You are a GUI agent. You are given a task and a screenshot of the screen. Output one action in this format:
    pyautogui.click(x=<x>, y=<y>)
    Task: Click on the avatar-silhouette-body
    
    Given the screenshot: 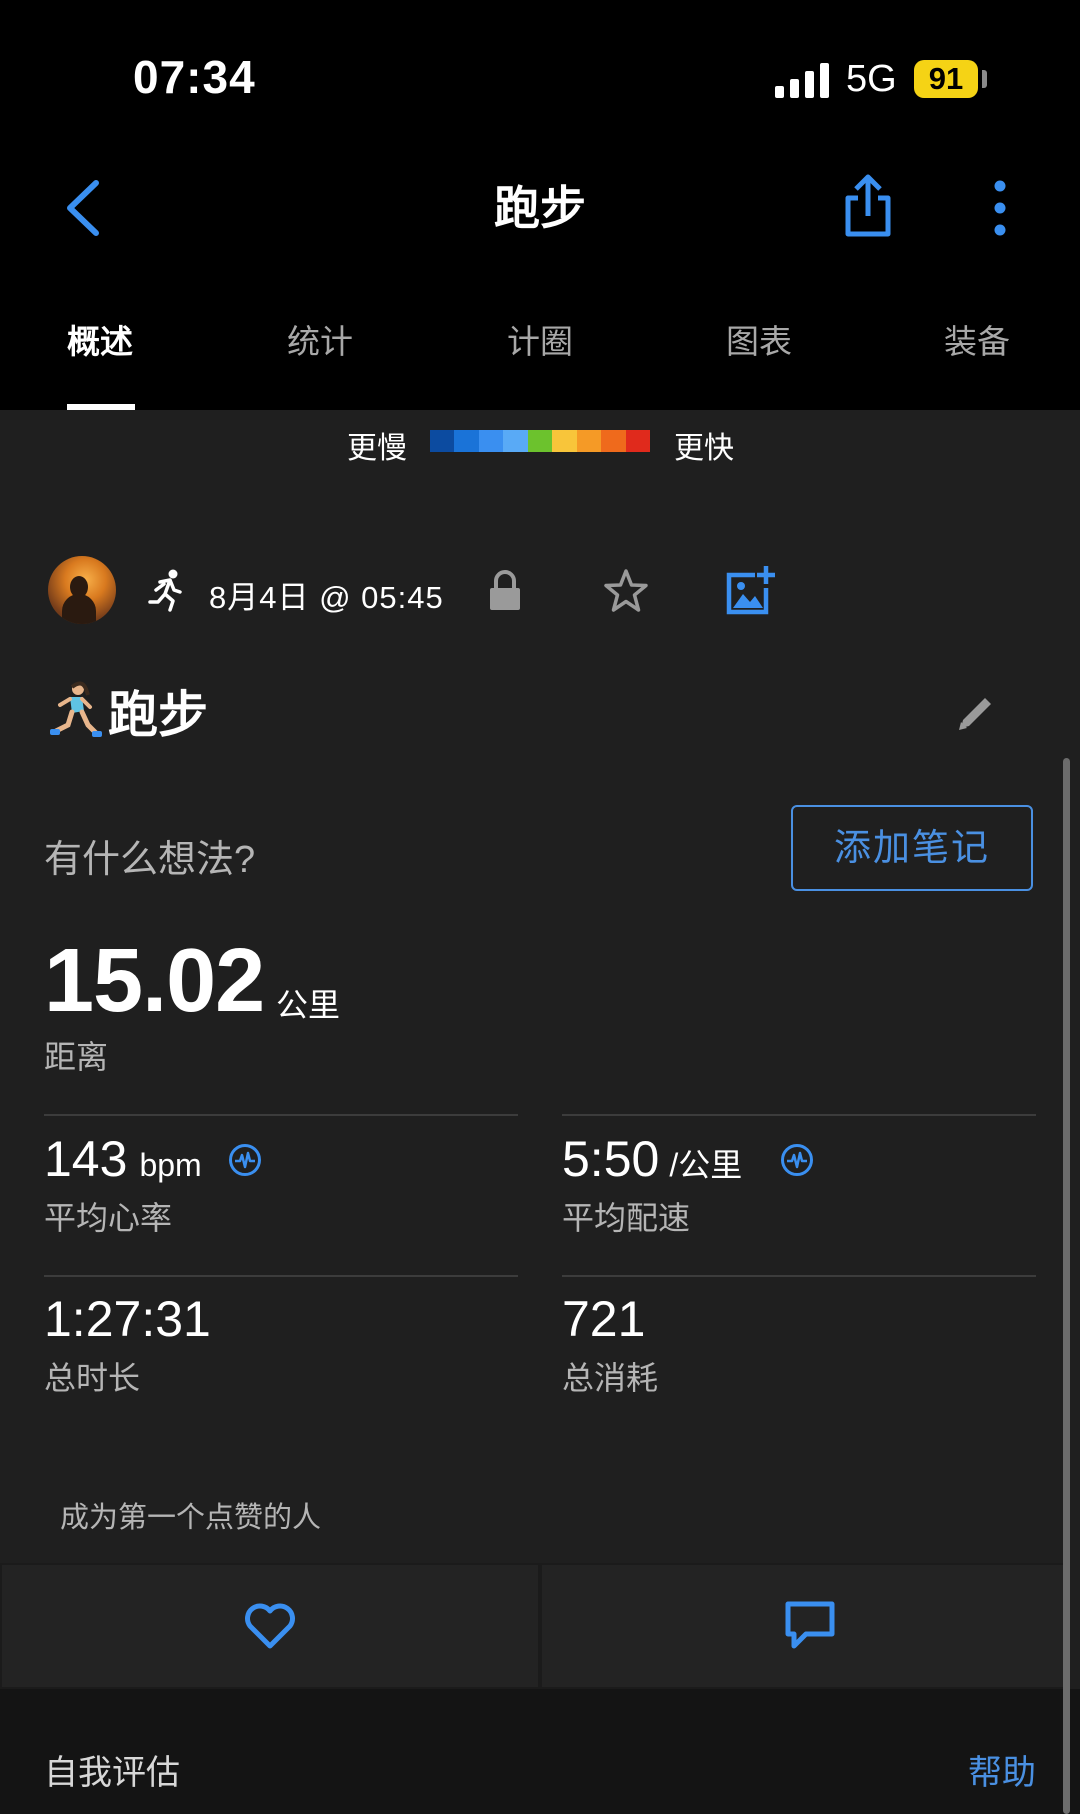 What is the action you would take?
    pyautogui.click(x=79, y=609)
    